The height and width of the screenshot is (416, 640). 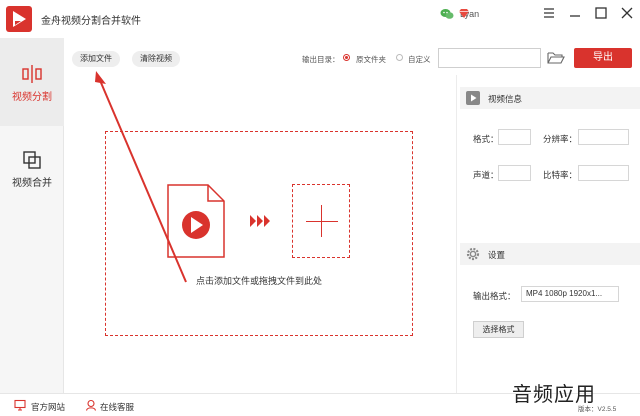 I want to click on bitrate-label: 比特率：, so click(x=560, y=175).